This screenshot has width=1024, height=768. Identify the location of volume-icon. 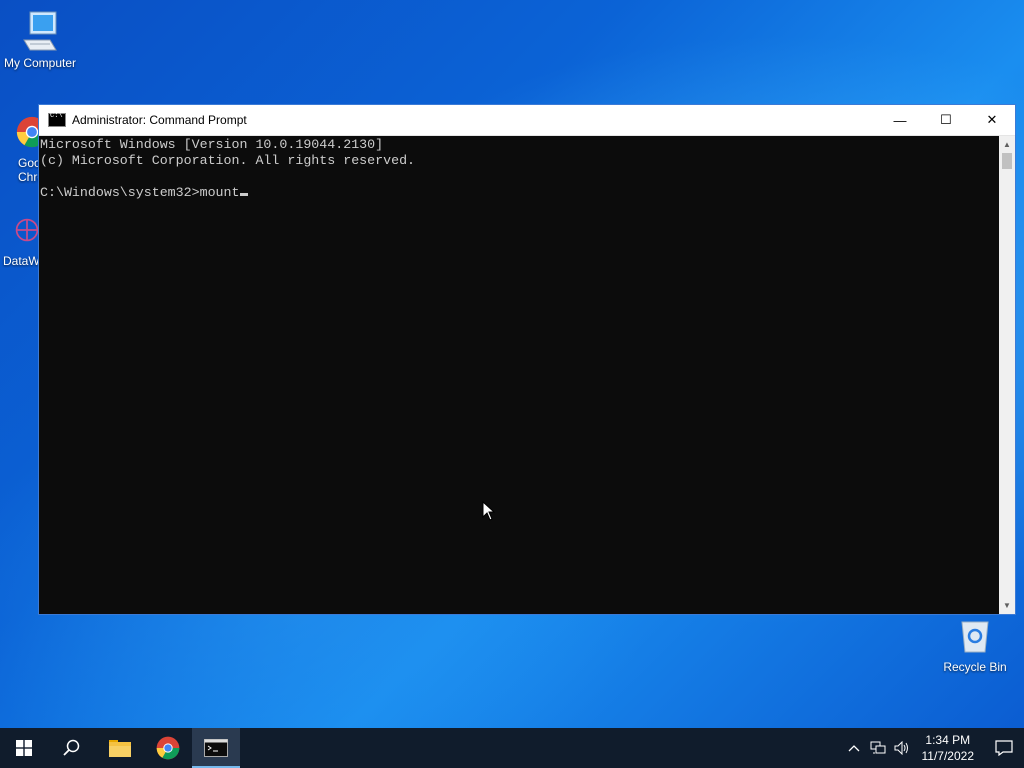
(902, 748).